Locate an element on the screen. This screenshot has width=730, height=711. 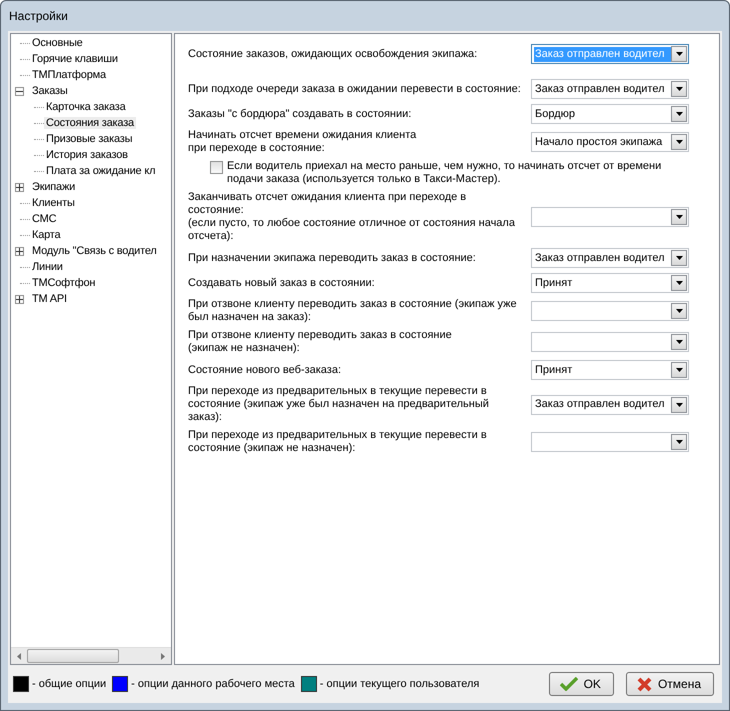
setting-label: При отзвоне клиенту переводить заказ в состояние (экипаж уже был назначен на заказ): is located at coordinates (353, 311).